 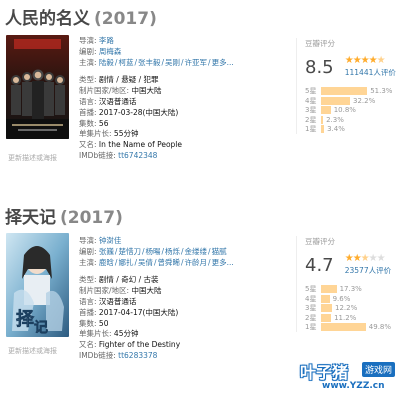 I want to click on runtime-value: 55分钟, so click(x=126, y=134).